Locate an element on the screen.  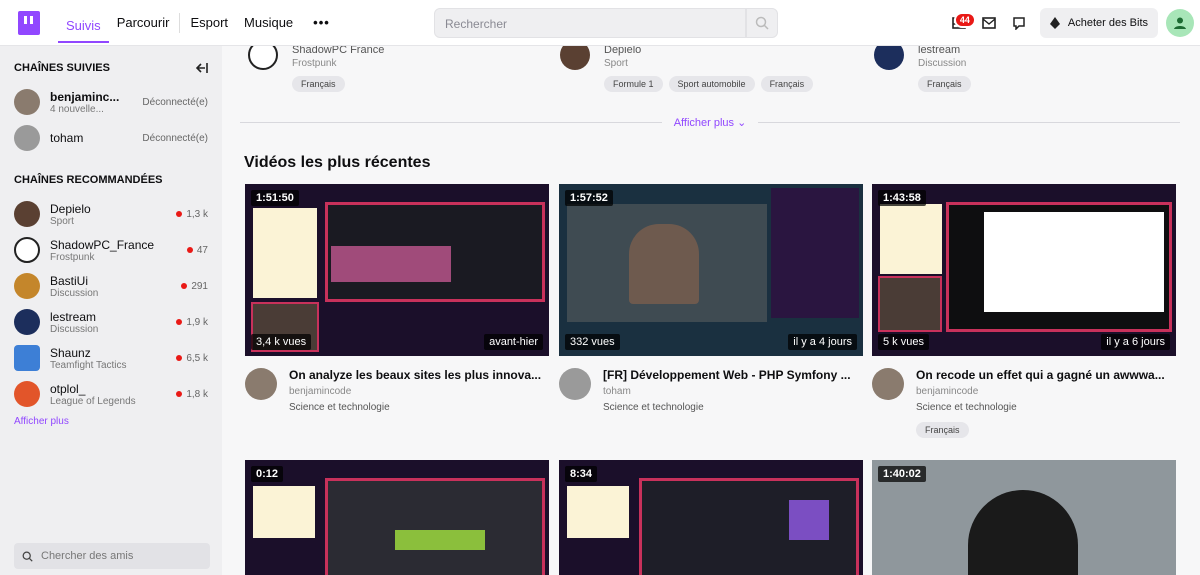
channel-game: Discussion is located at coordinates (74, 329).